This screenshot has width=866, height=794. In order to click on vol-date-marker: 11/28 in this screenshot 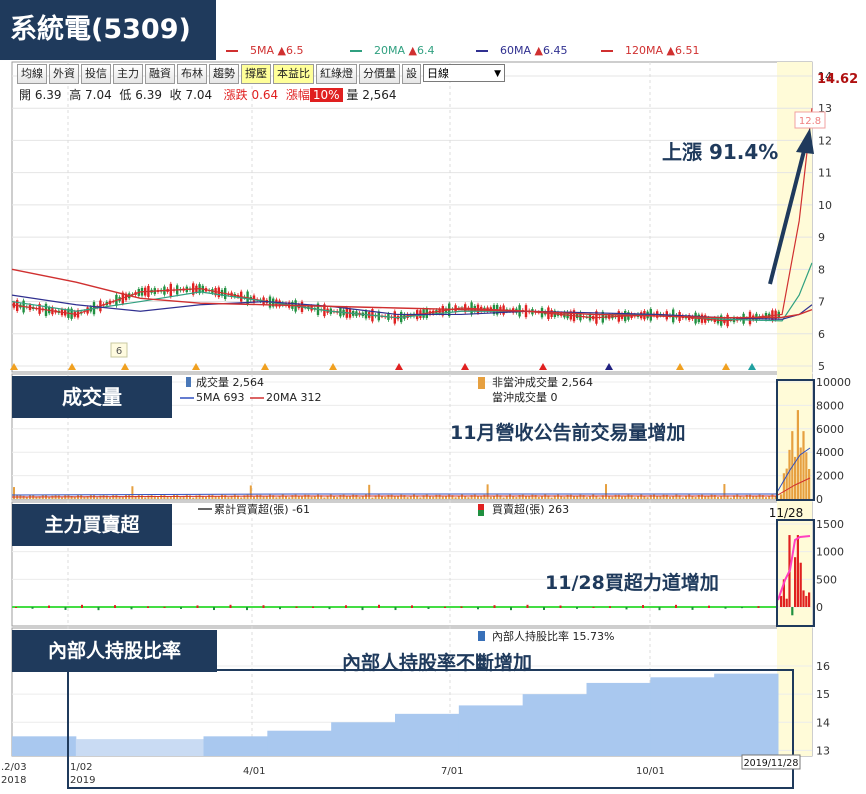, I will do `click(786, 513)`.